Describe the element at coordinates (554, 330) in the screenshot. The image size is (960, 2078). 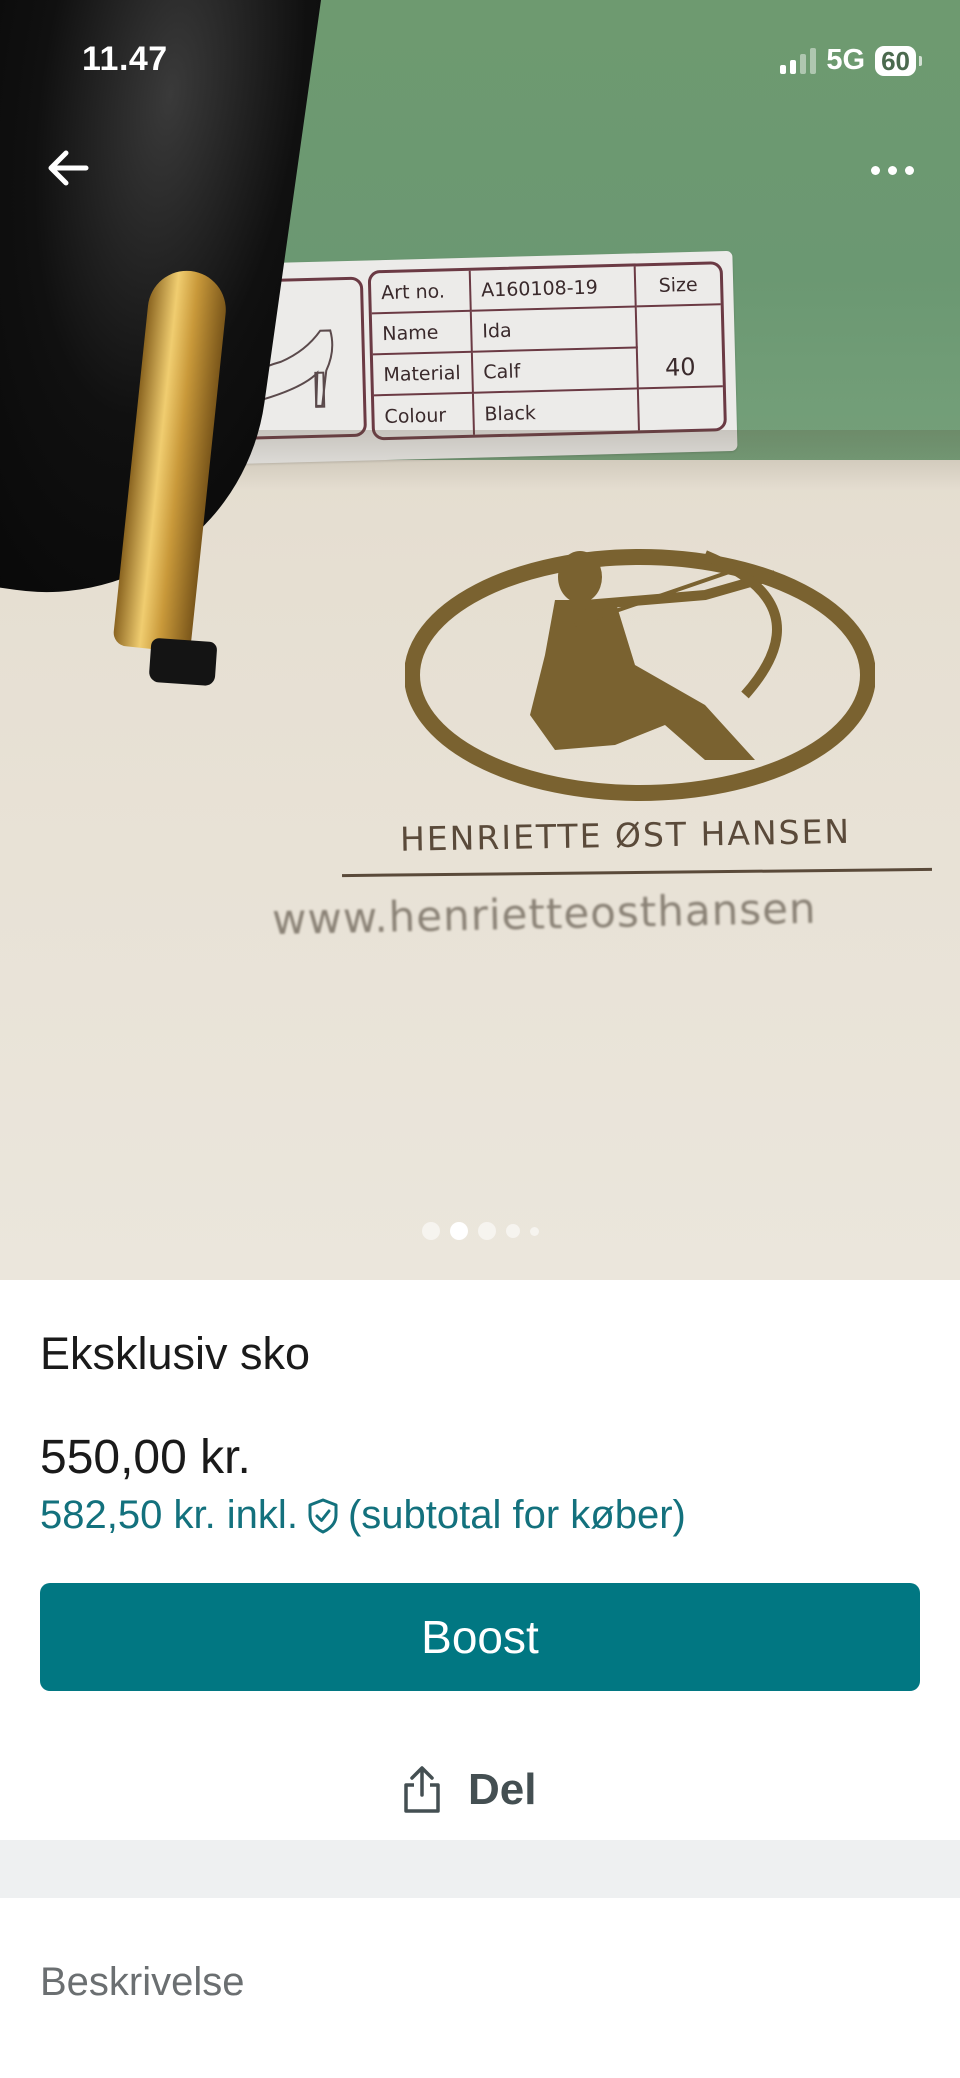
I see `name-value: Ida` at that location.